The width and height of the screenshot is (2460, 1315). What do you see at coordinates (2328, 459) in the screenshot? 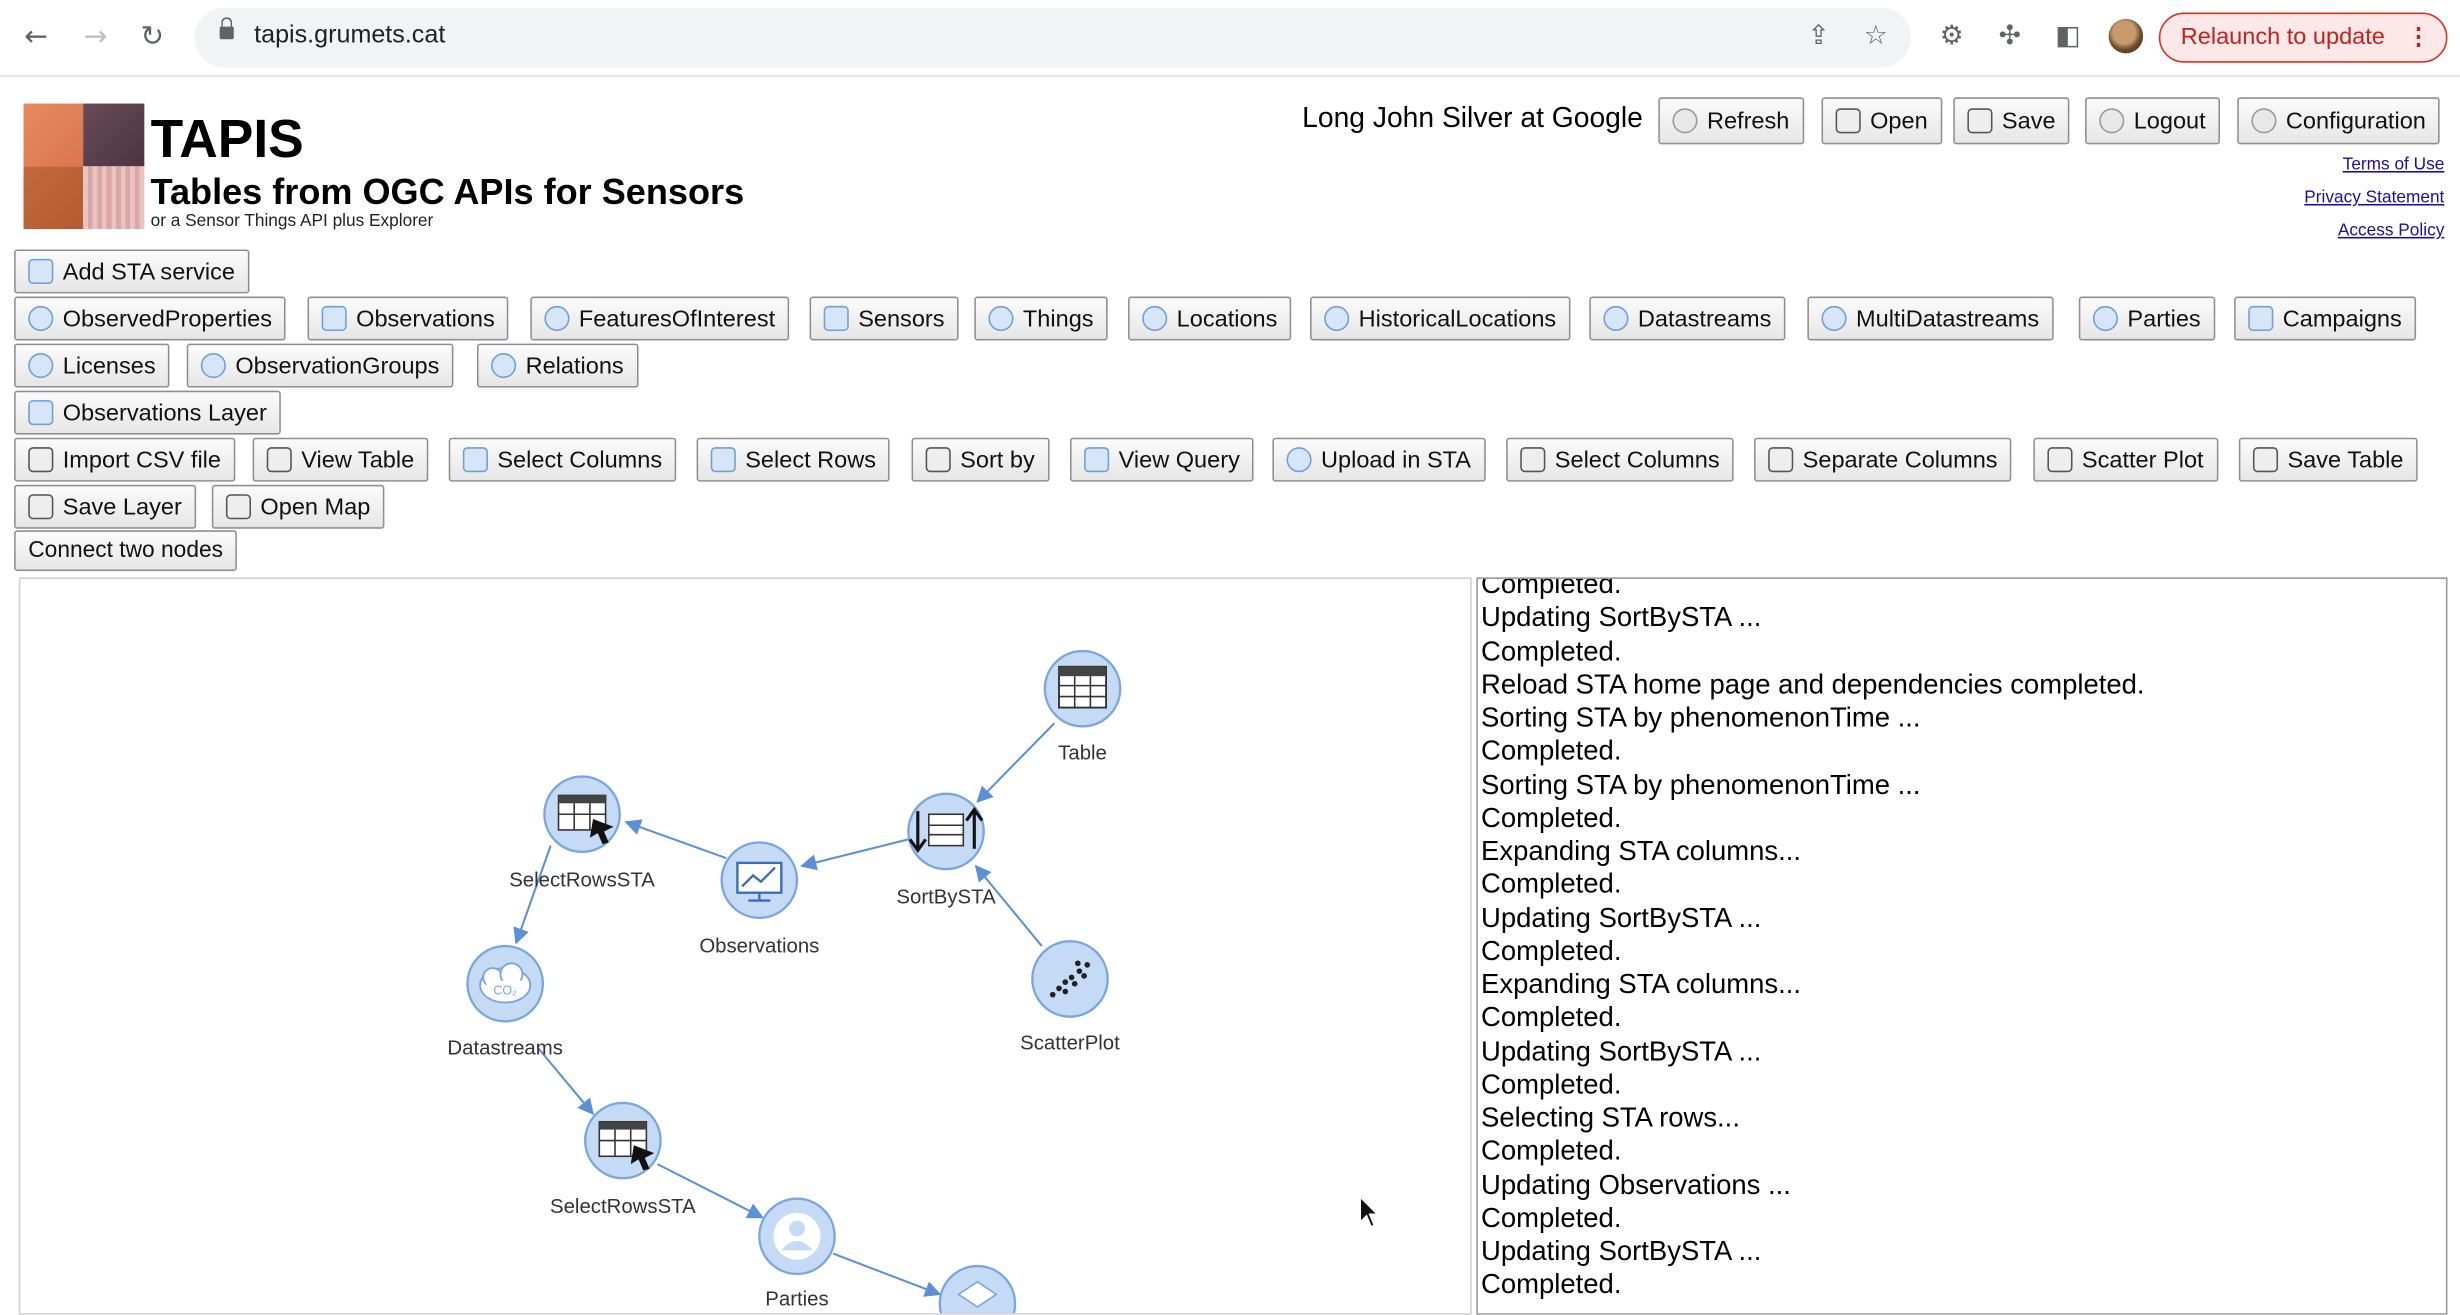
I see `save-table-button: Save Table` at bounding box center [2328, 459].